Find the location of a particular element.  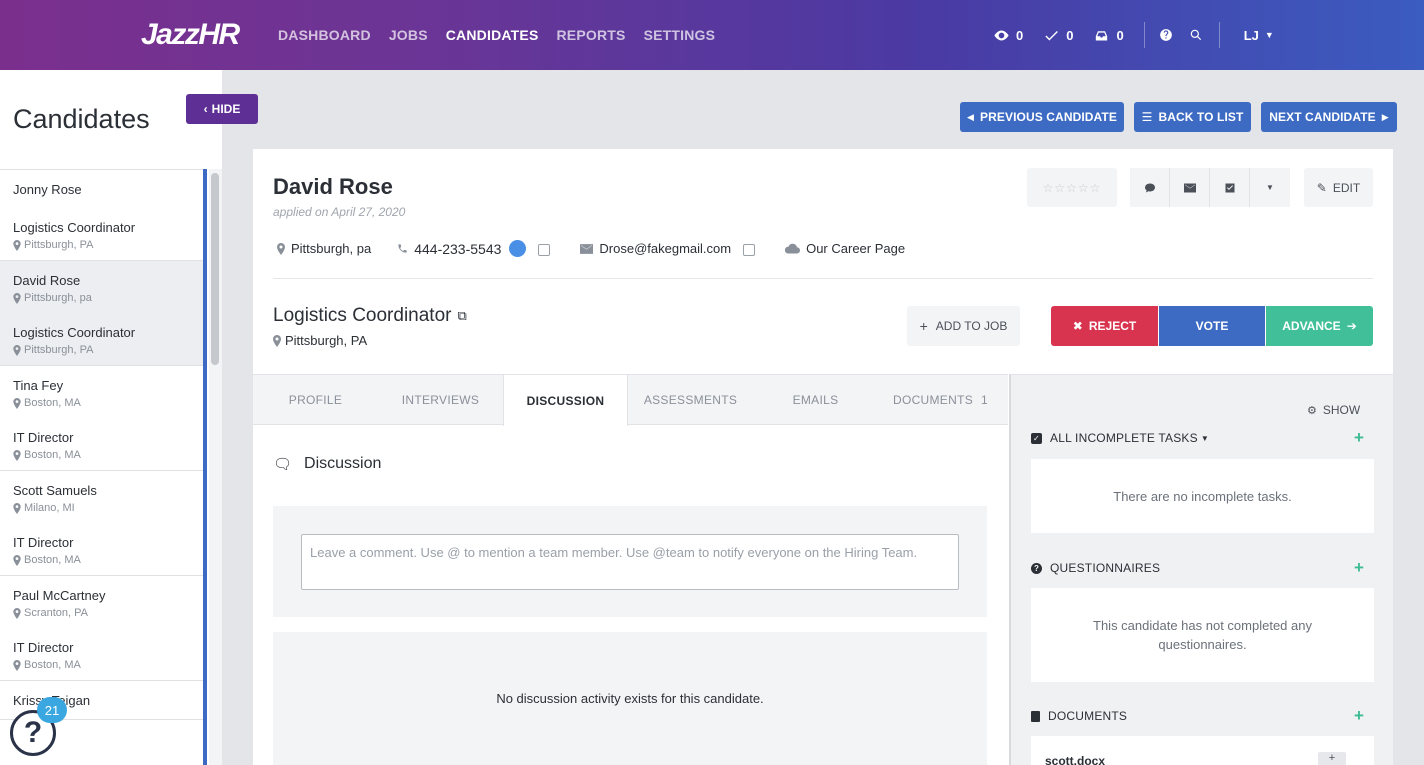

candidate-item-name: Tina Fey is located at coordinates (108, 386).